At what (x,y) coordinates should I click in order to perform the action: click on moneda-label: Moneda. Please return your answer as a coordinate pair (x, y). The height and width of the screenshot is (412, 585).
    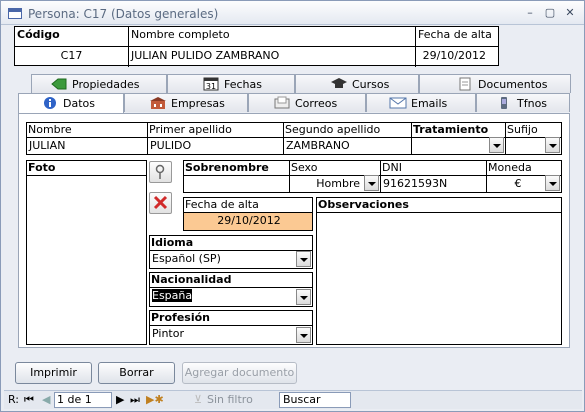
    Looking at the image, I should click on (524, 168).